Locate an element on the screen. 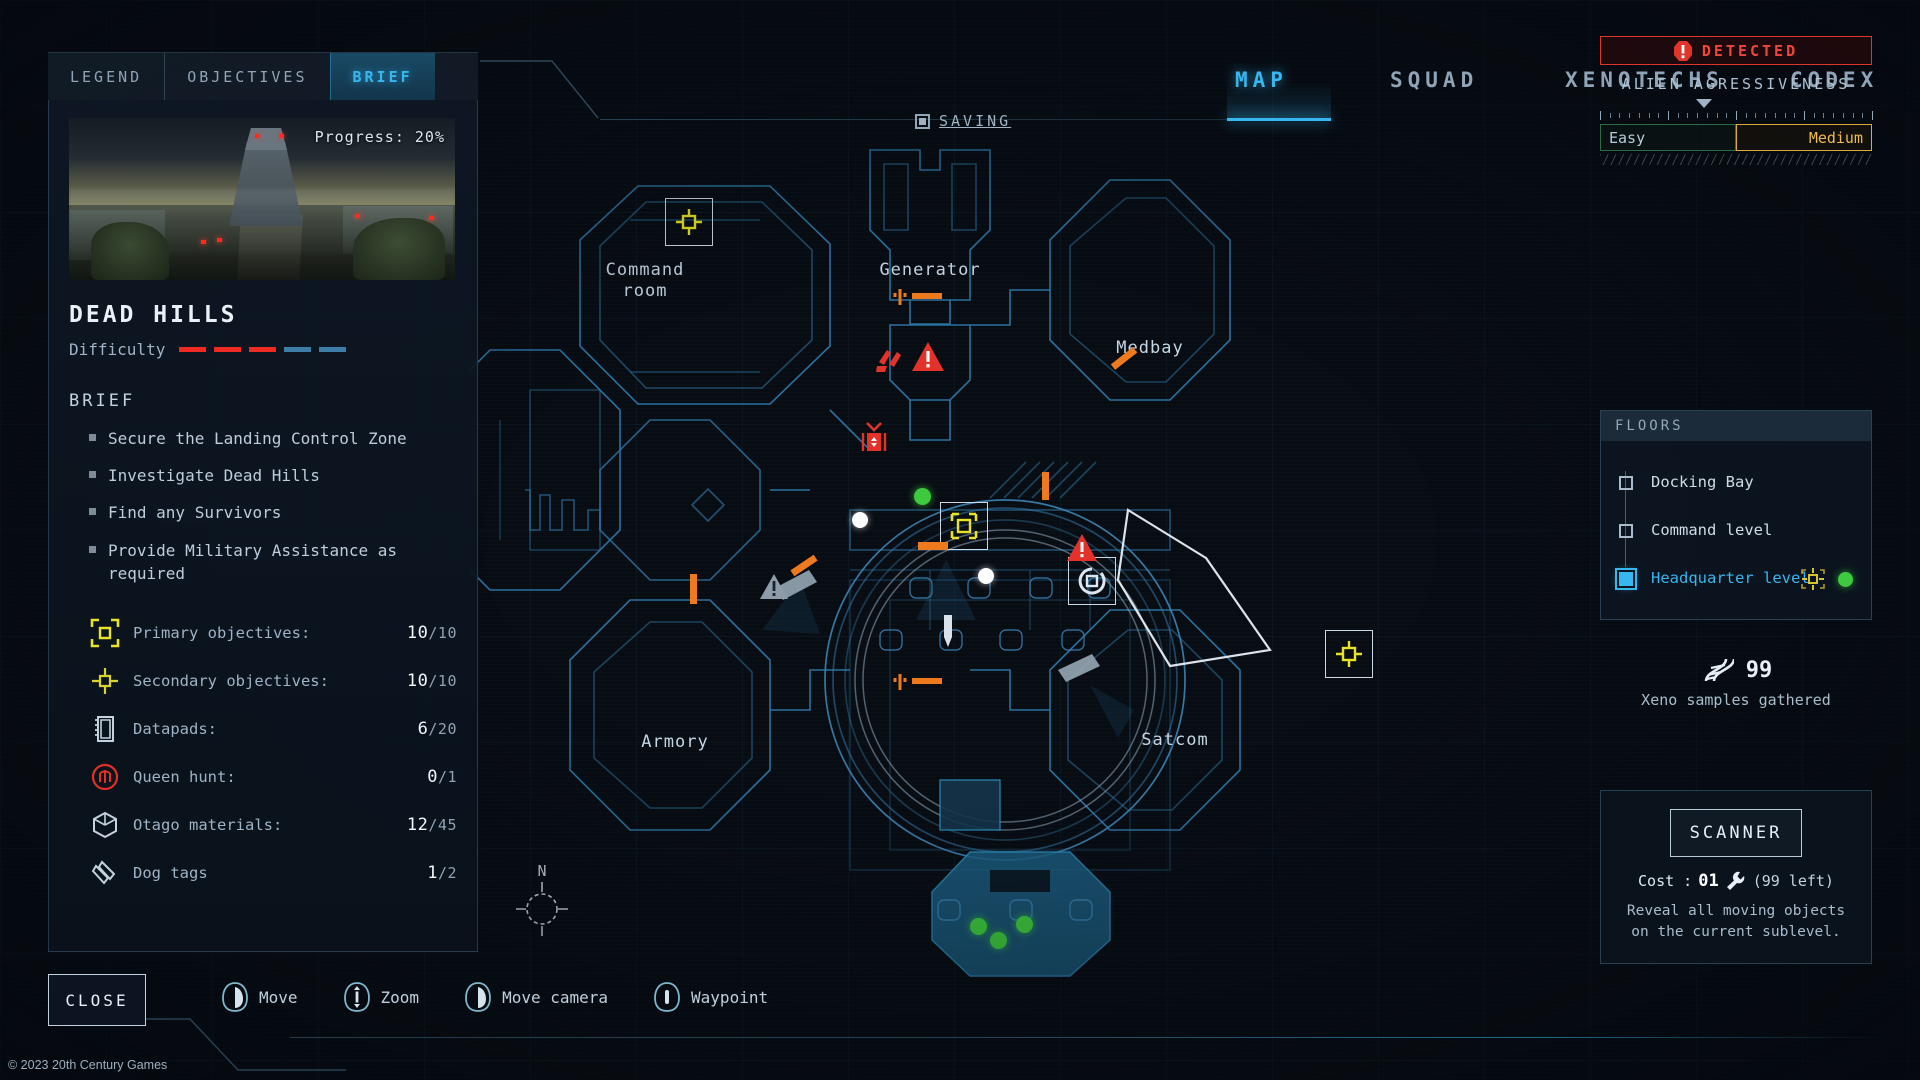  difficulty-label: Difficulty is located at coordinates (117, 349).